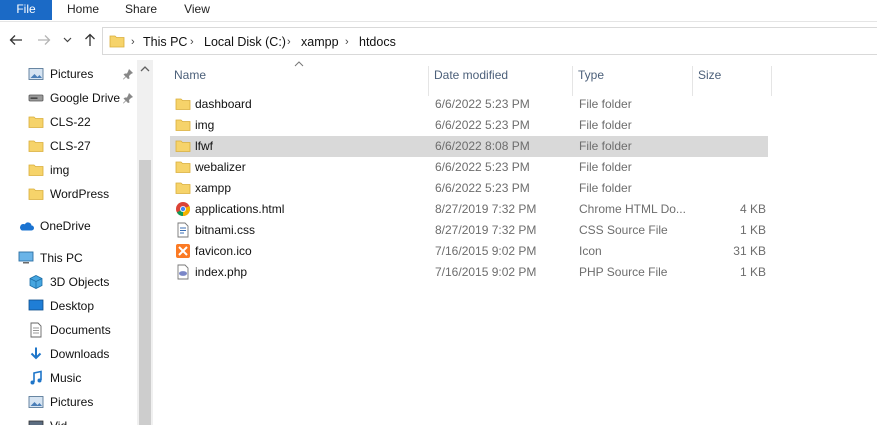  I want to click on pictures-icon, so click(36, 402).